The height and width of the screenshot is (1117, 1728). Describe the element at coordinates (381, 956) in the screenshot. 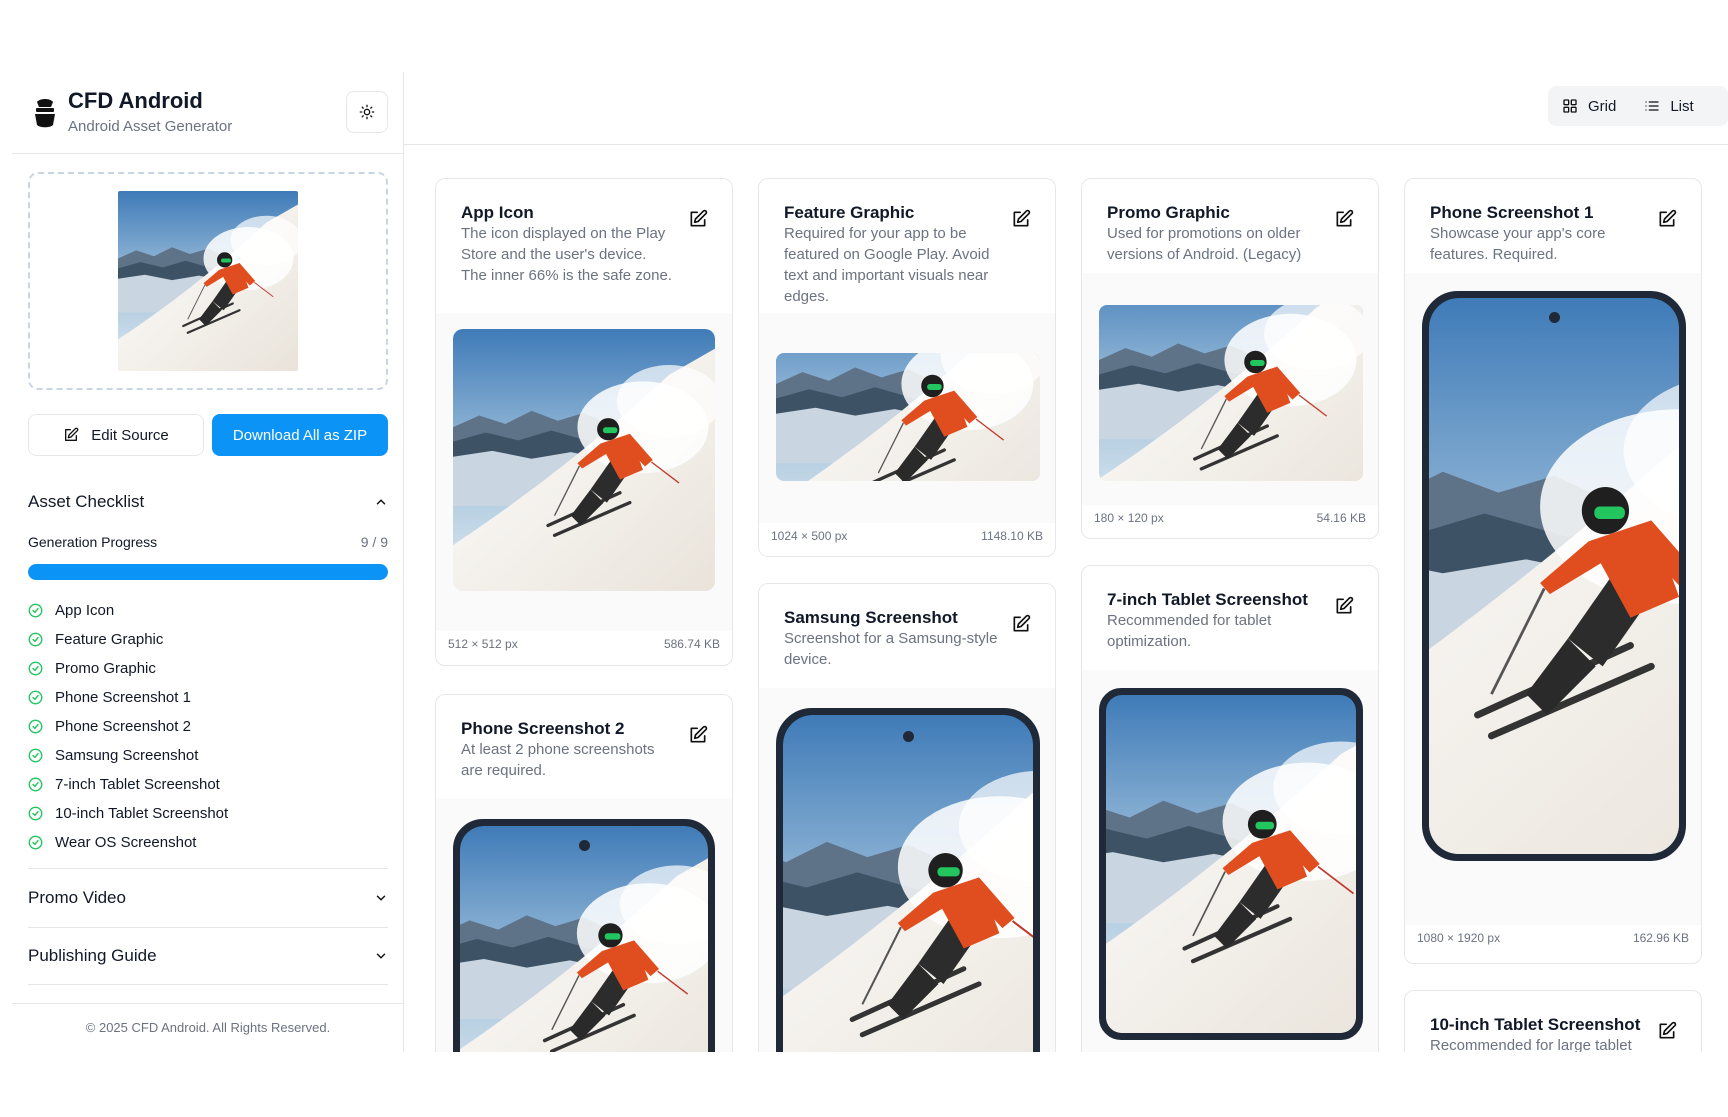

I see `chevron-down-icon` at that location.